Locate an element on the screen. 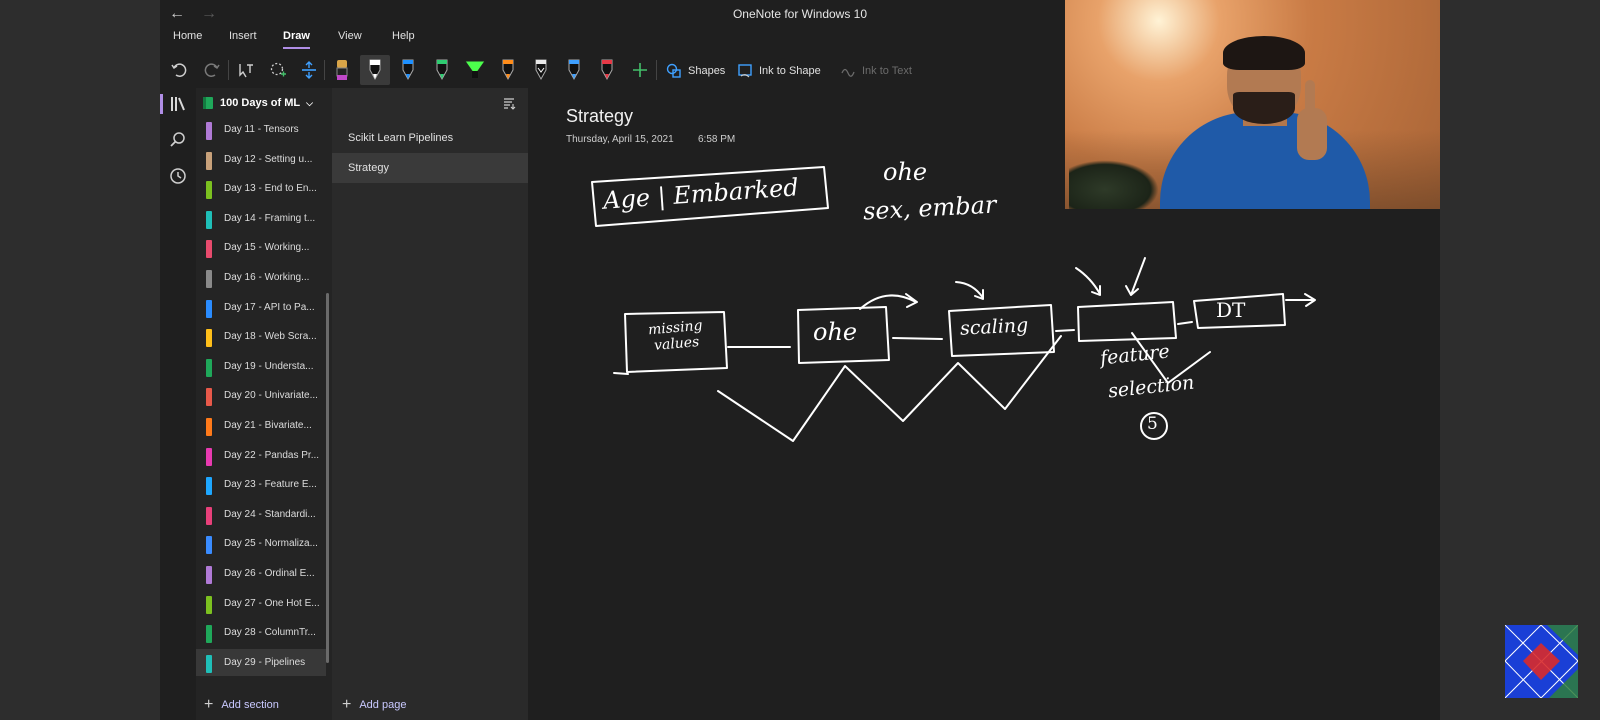 The image size is (1600, 720). pencil-galaxy-icon is located at coordinates (541, 70).